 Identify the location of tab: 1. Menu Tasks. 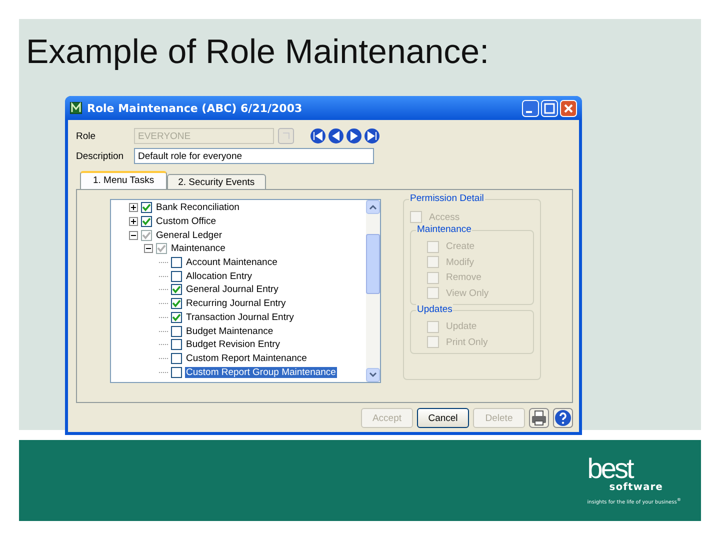
(124, 180).